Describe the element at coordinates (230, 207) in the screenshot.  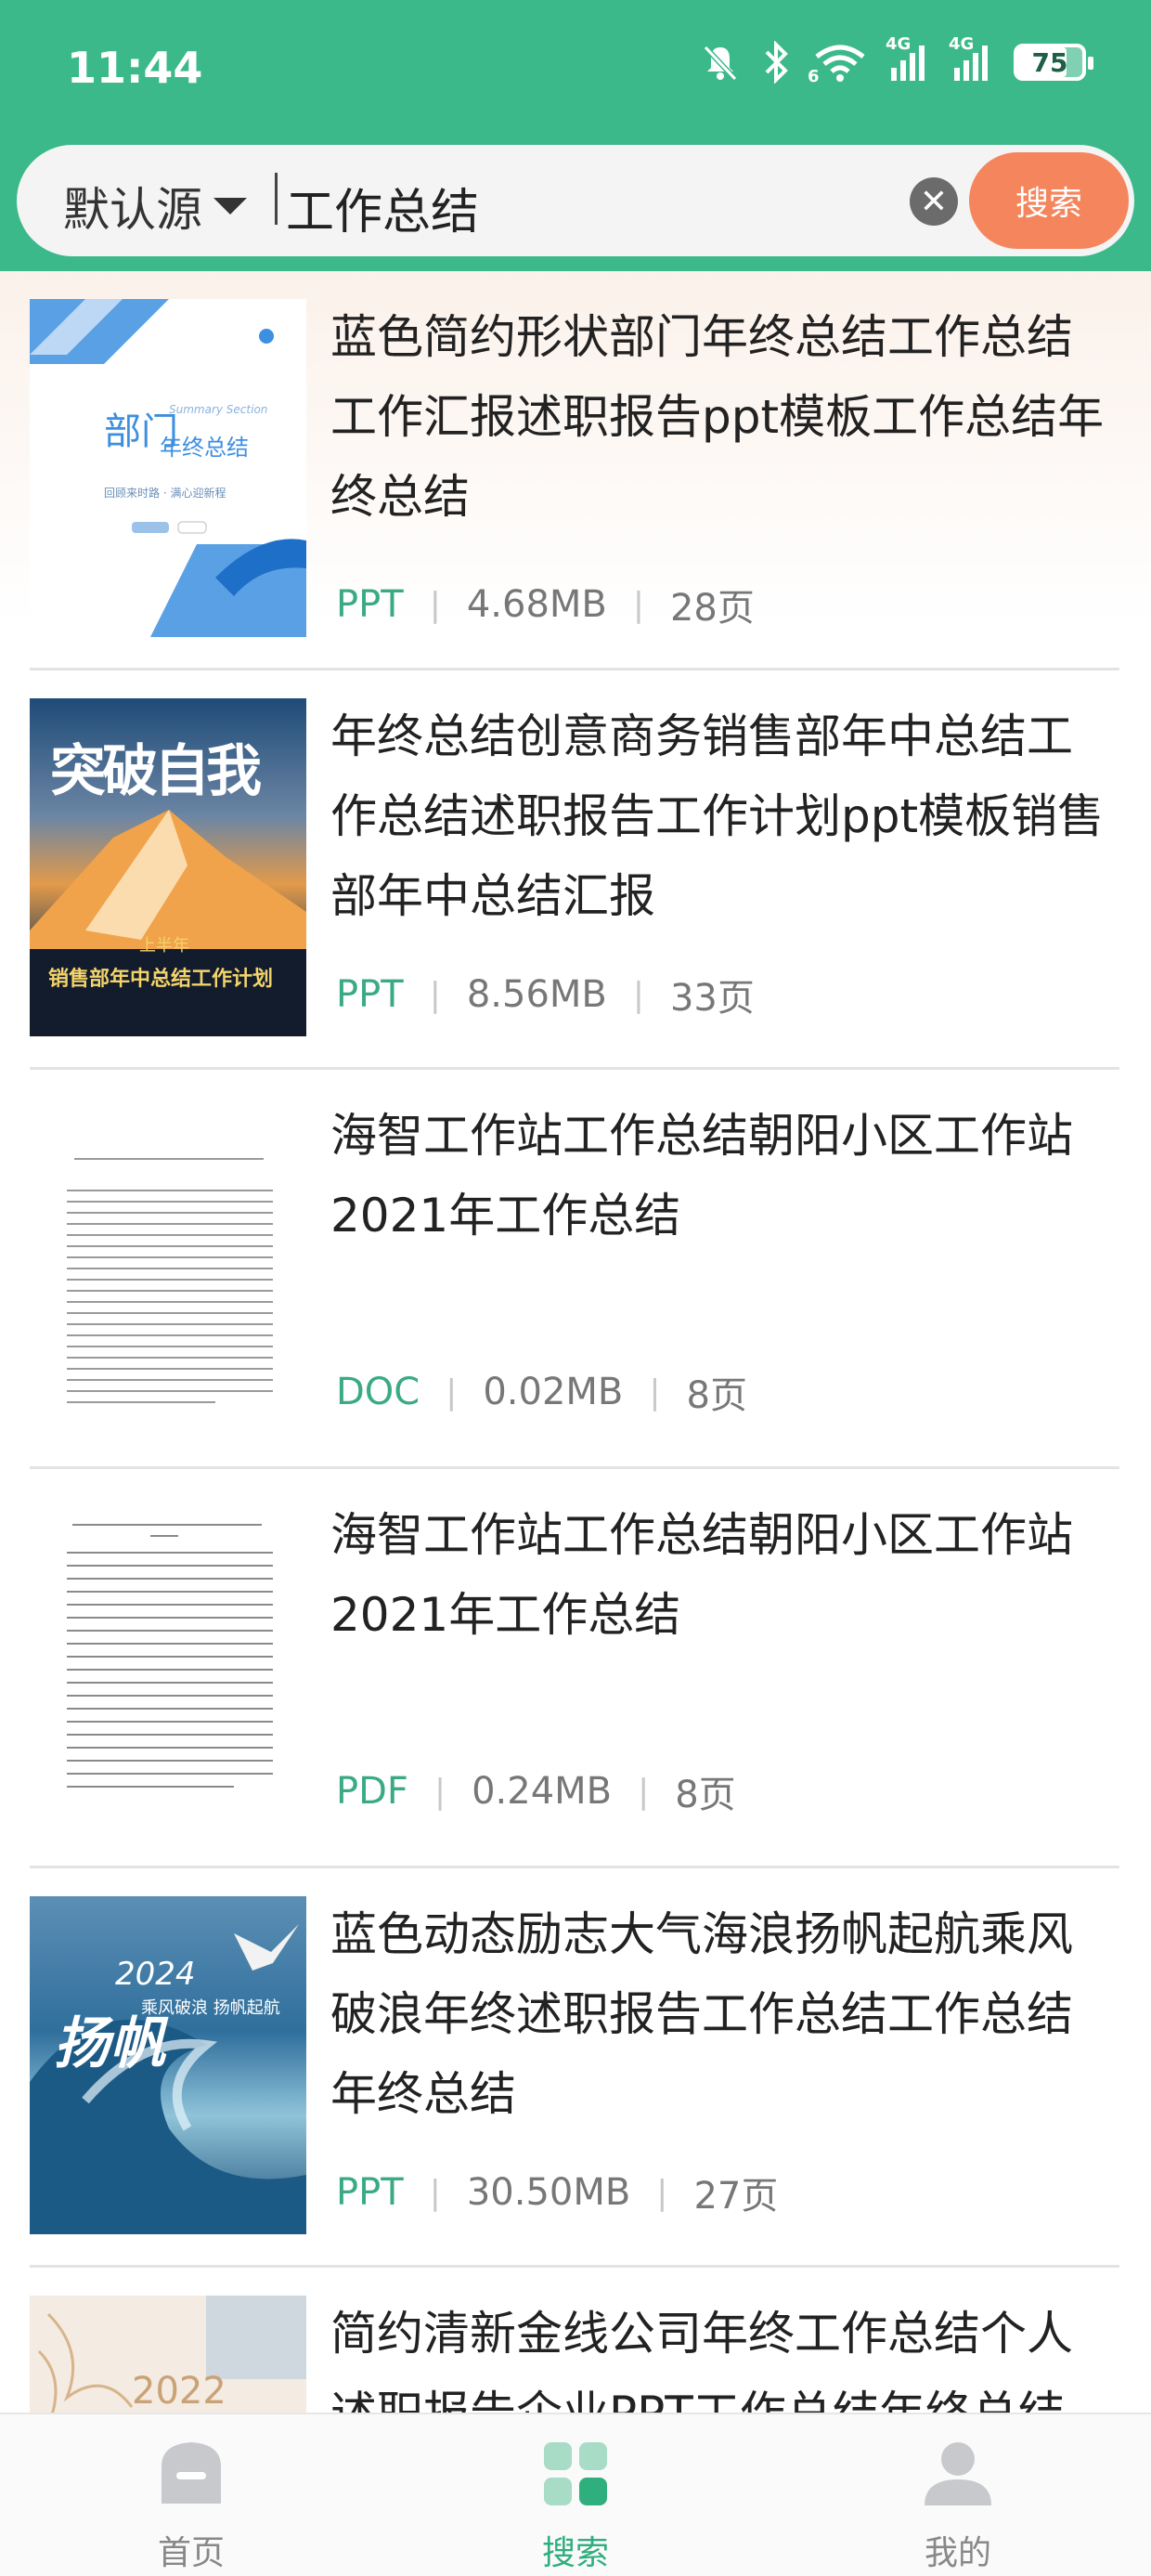
I see `caret-down-icon` at that location.